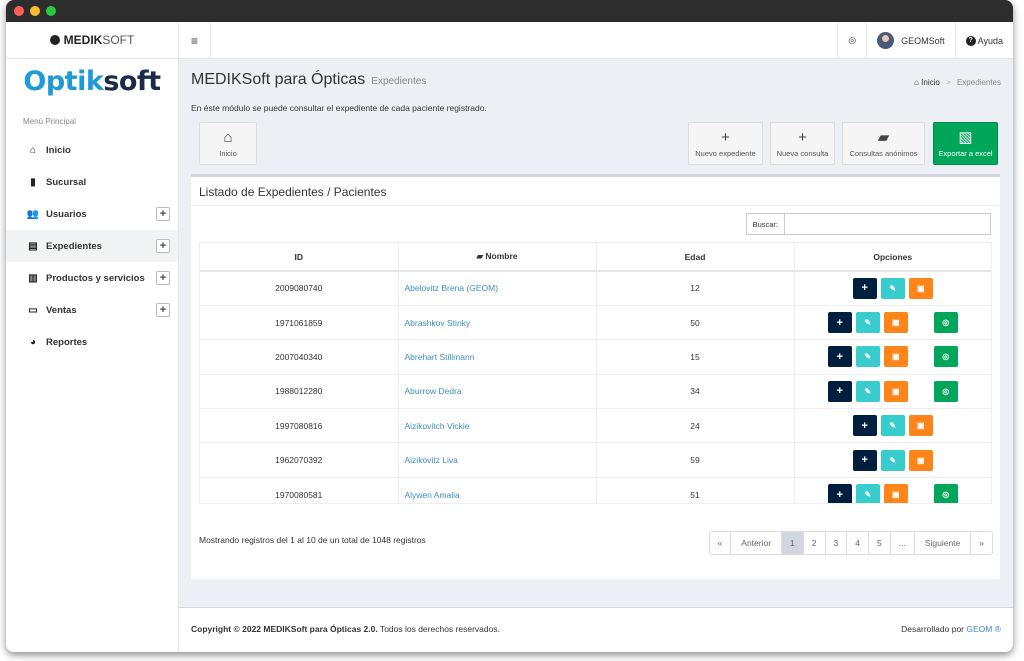 The image size is (1024, 661). Describe the element at coordinates (226, 629) in the screenshot. I see `footer-copyright-prefix: Copyright © 2022` at that location.